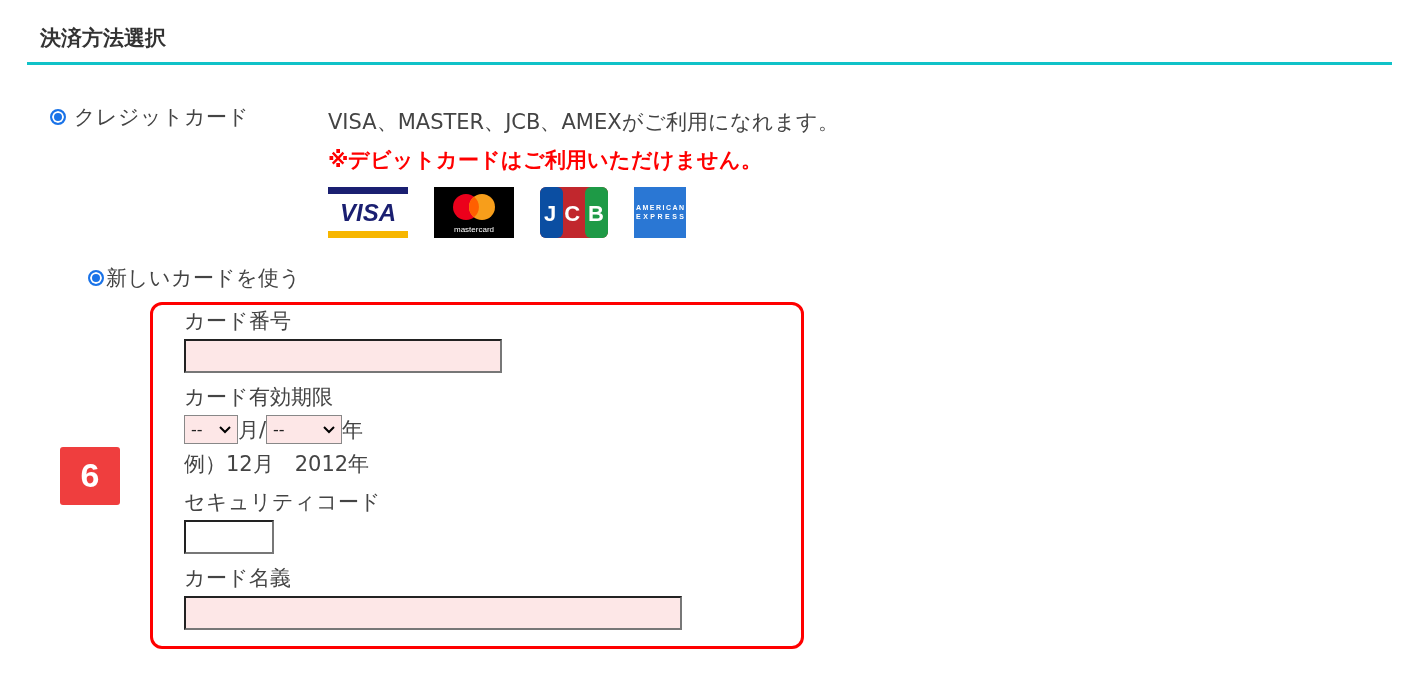 Image resolution: width=1426 pixels, height=700 pixels. Describe the element at coordinates (90, 475) in the screenshot. I see `step-badge: 6` at that location.